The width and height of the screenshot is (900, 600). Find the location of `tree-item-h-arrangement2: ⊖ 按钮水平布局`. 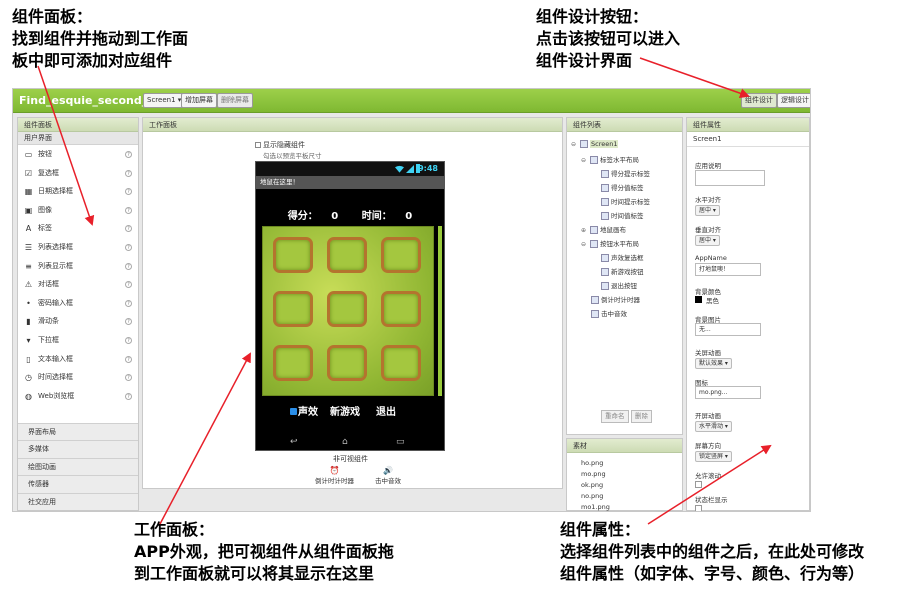

tree-item-h-arrangement2: ⊖ 按钮水平布局 is located at coordinates (610, 243).